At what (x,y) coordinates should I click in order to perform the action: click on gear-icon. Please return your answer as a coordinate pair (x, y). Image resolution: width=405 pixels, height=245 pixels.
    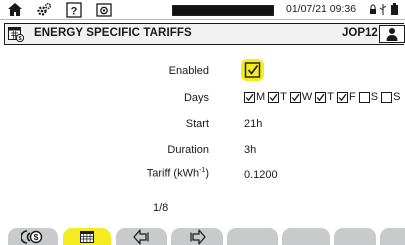
    Looking at the image, I should click on (44, 9).